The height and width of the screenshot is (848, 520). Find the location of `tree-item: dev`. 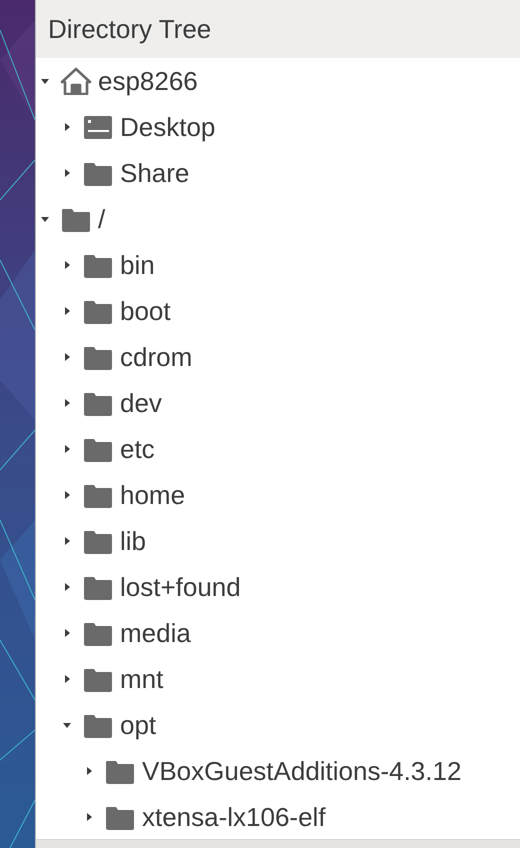

tree-item: dev is located at coordinates (141, 403).